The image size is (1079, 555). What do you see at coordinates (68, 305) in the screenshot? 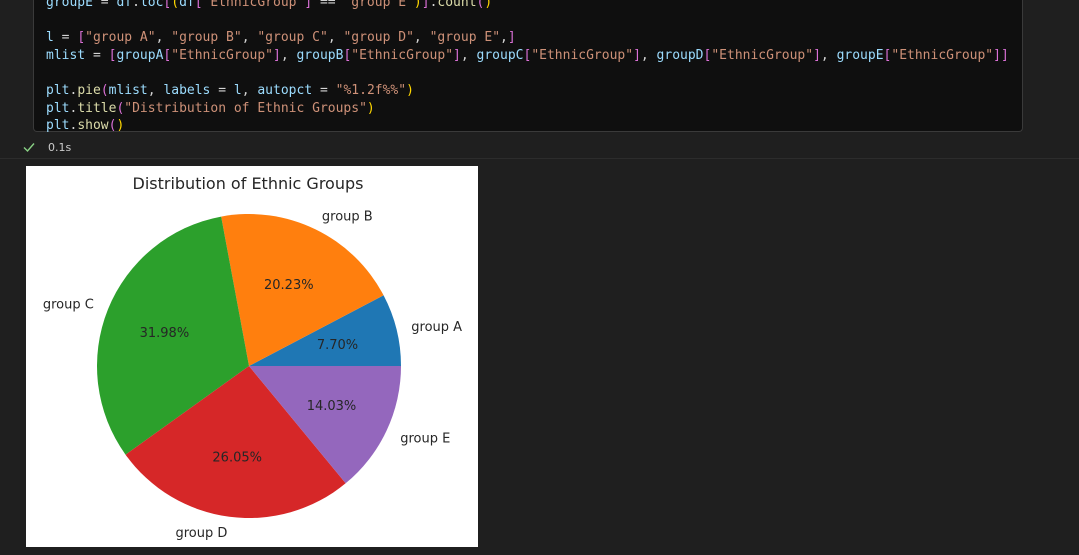
I see `pie-label: group C` at bounding box center [68, 305].